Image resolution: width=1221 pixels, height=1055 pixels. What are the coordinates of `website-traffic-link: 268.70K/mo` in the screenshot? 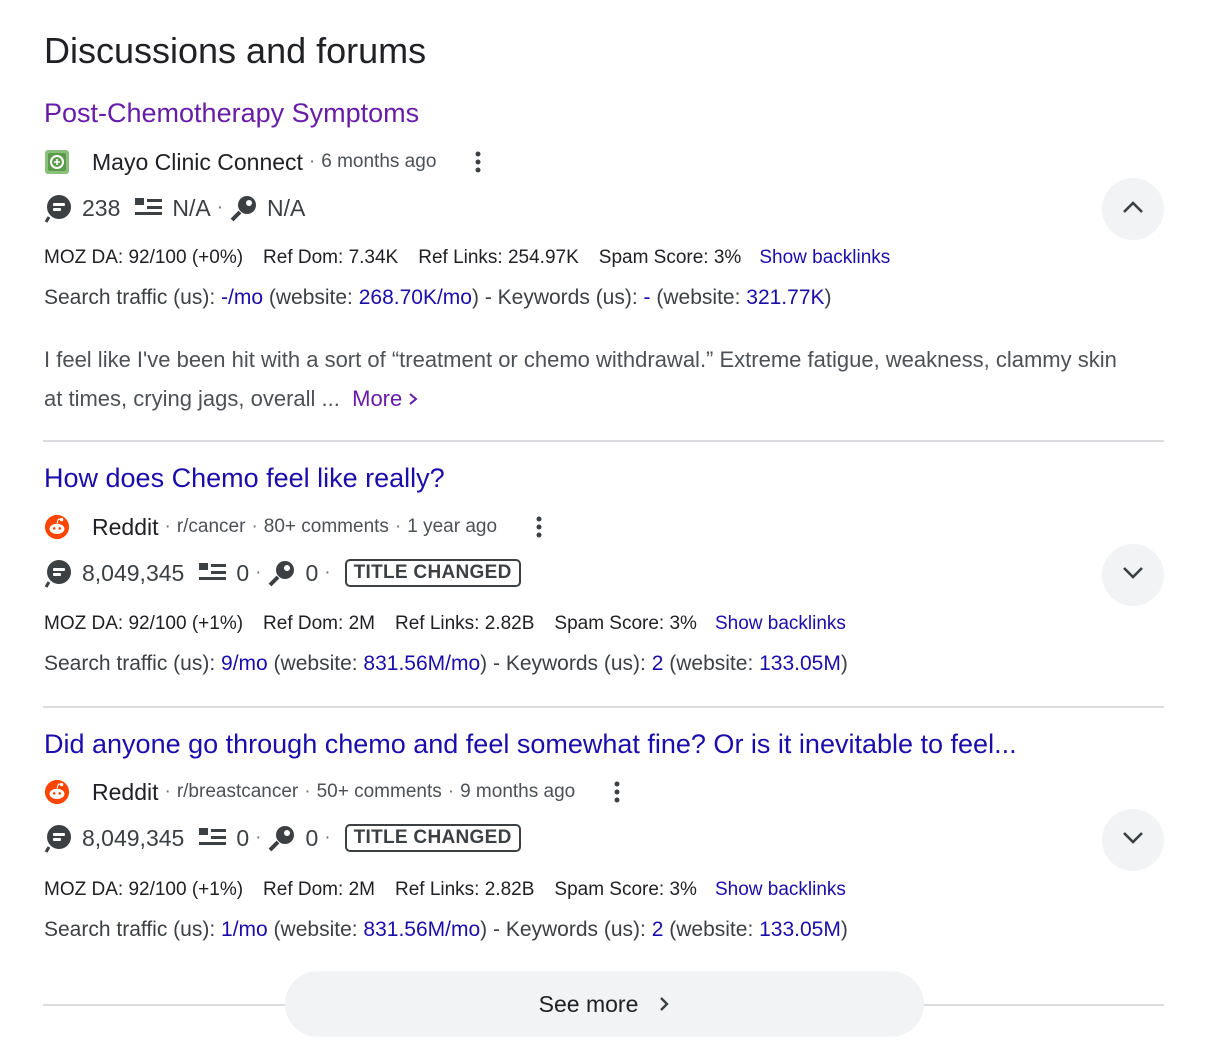 It's located at (415, 297).